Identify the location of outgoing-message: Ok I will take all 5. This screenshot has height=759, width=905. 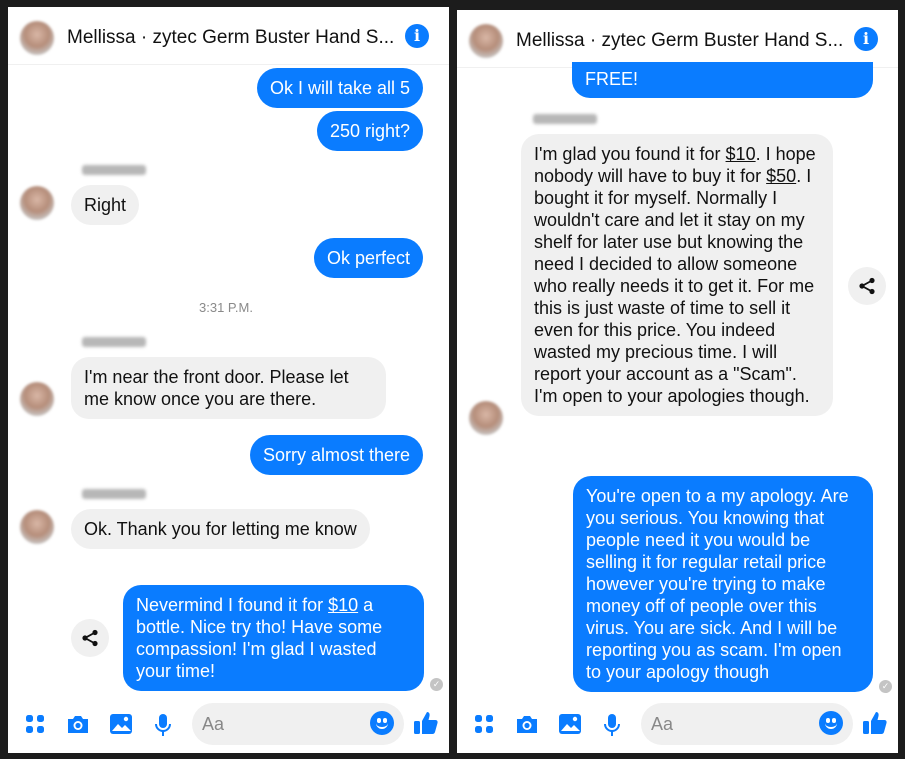
(339, 88).